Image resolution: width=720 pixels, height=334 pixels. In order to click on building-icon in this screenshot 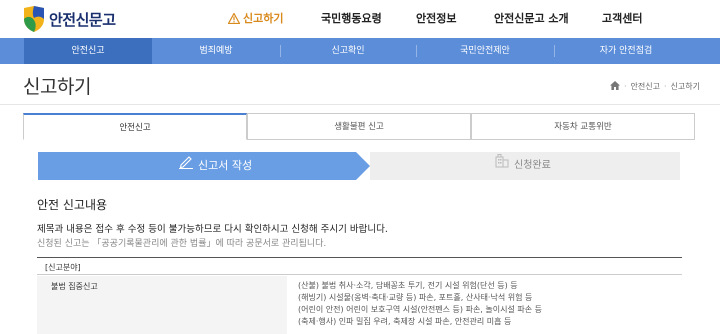, I will do `click(502, 166)`.